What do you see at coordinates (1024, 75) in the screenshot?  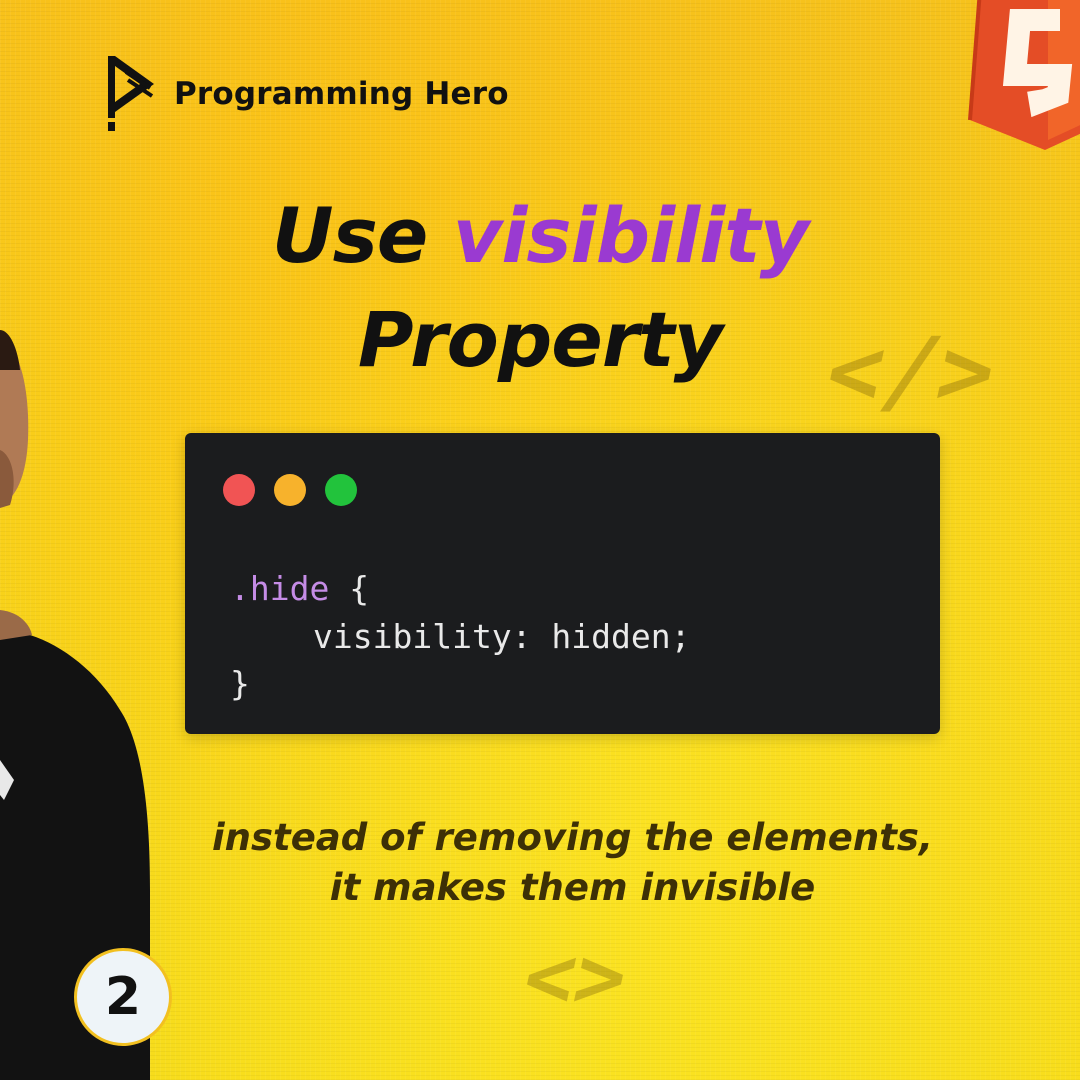 I see `html5-logo-icon` at bounding box center [1024, 75].